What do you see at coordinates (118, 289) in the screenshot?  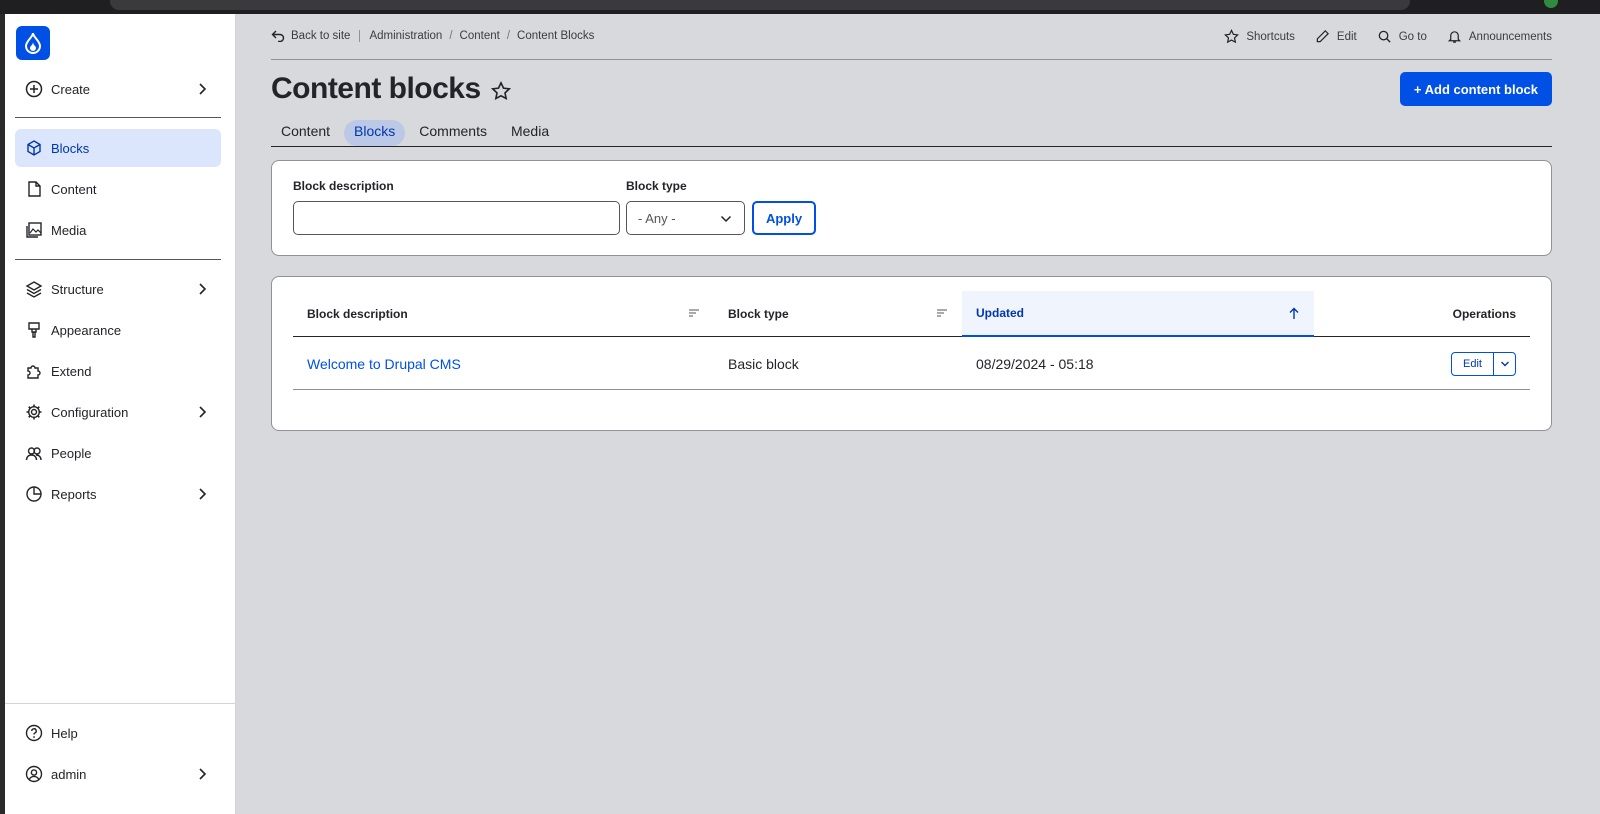 I see `sidebar-item-structure: Structure` at bounding box center [118, 289].